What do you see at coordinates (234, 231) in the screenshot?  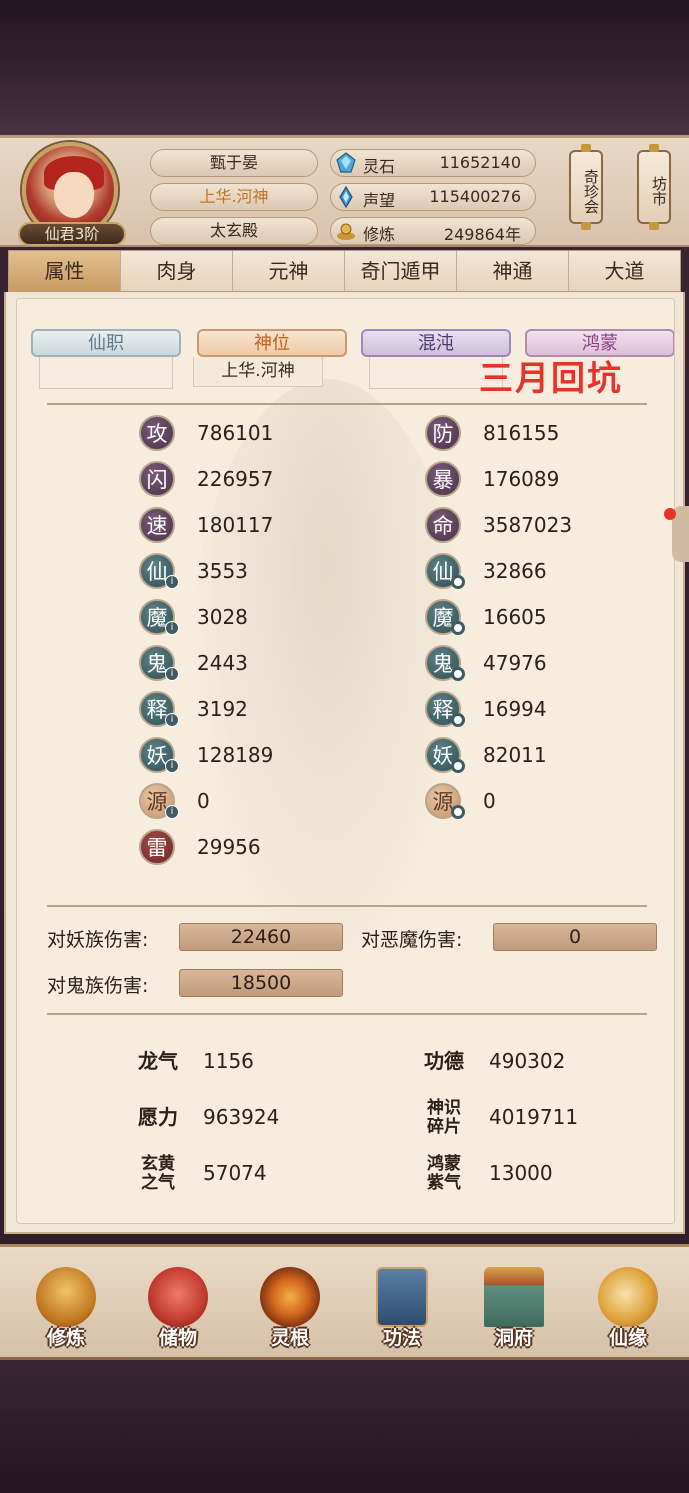 I see `character-sect: 太玄殿` at bounding box center [234, 231].